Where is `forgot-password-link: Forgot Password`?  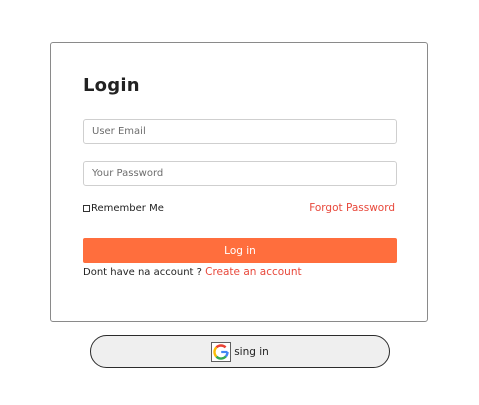 forgot-password-link: Forgot Password is located at coordinates (352, 208).